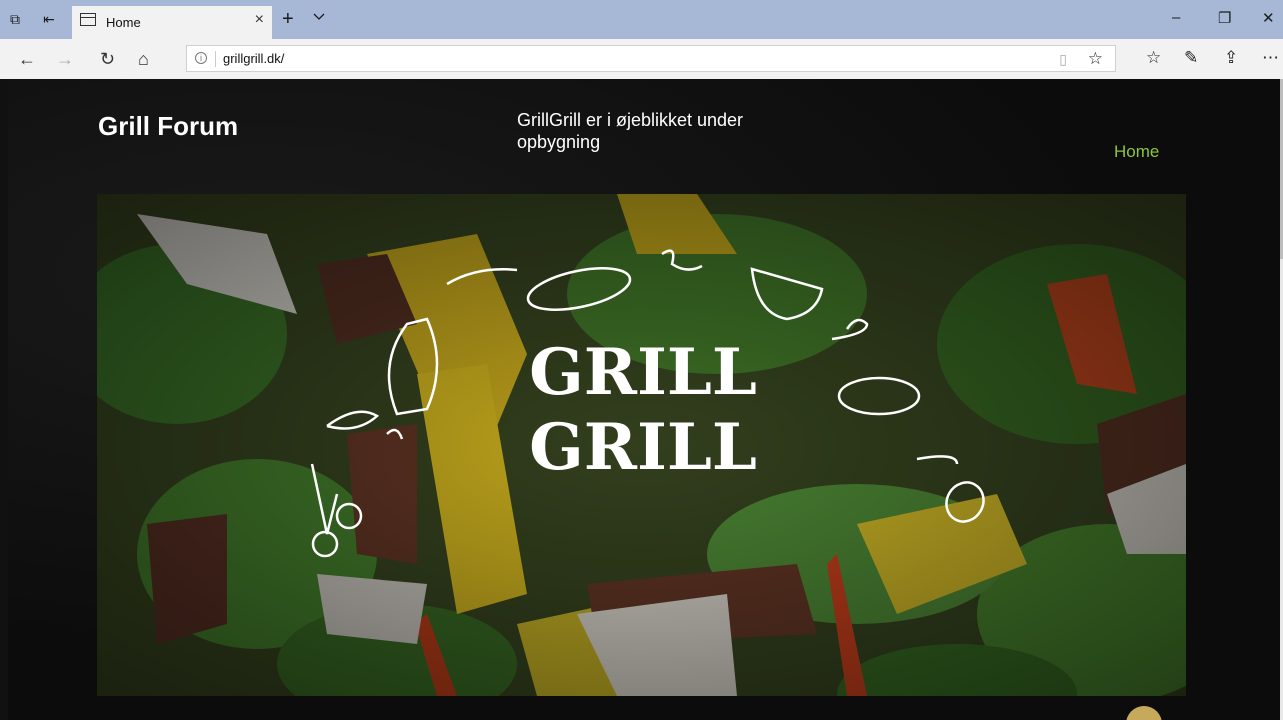  What do you see at coordinates (1268, 18) in the screenshot?
I see `close-window-icon: ✕` at bounding box center [1268, 18].